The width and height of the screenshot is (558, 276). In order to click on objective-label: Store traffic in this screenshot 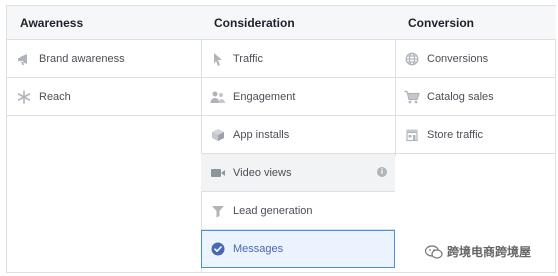, I will do `click(455, 134)`.